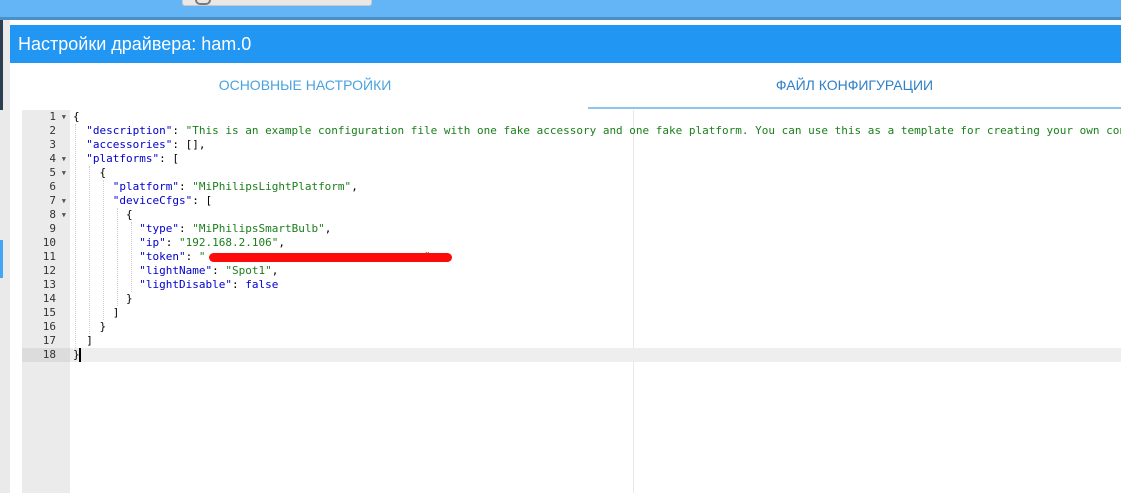  I want to click on top-bar-edge, so click(560, 18).